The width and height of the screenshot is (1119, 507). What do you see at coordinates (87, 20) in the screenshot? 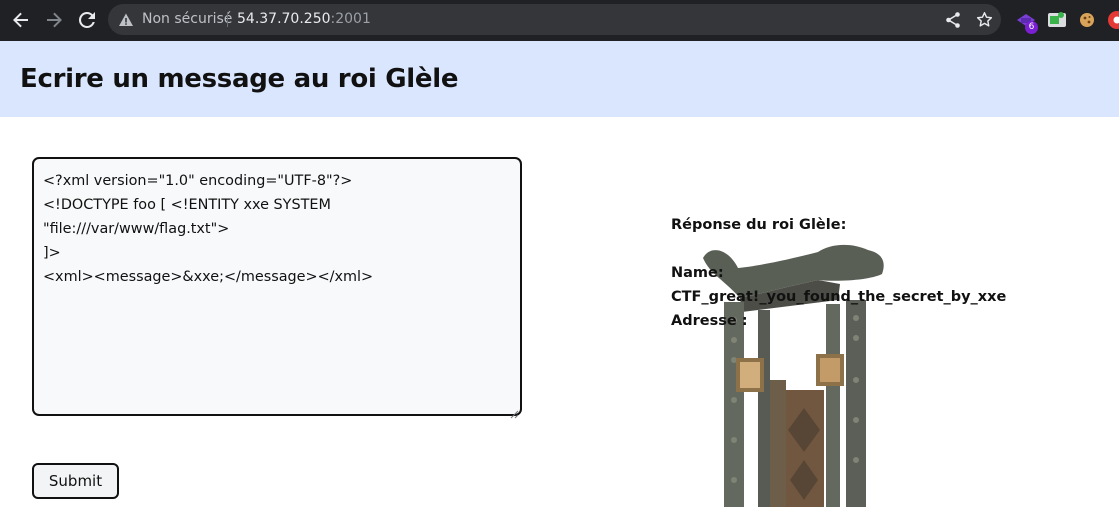
I see `reload-icon` at bounding box center [87, 20].